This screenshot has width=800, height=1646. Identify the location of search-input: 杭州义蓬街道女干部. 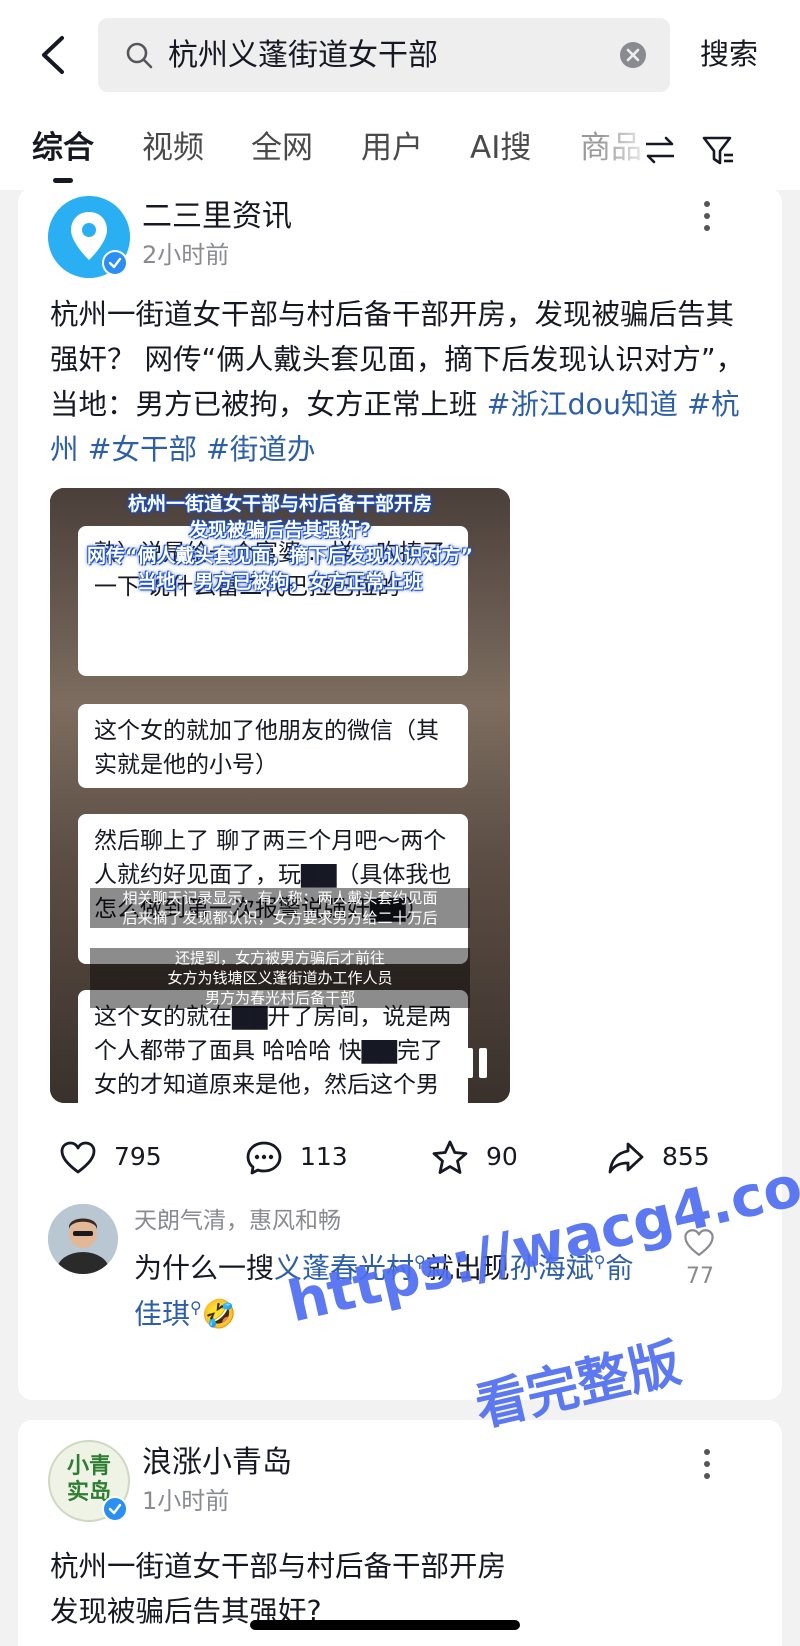
(303, 56).